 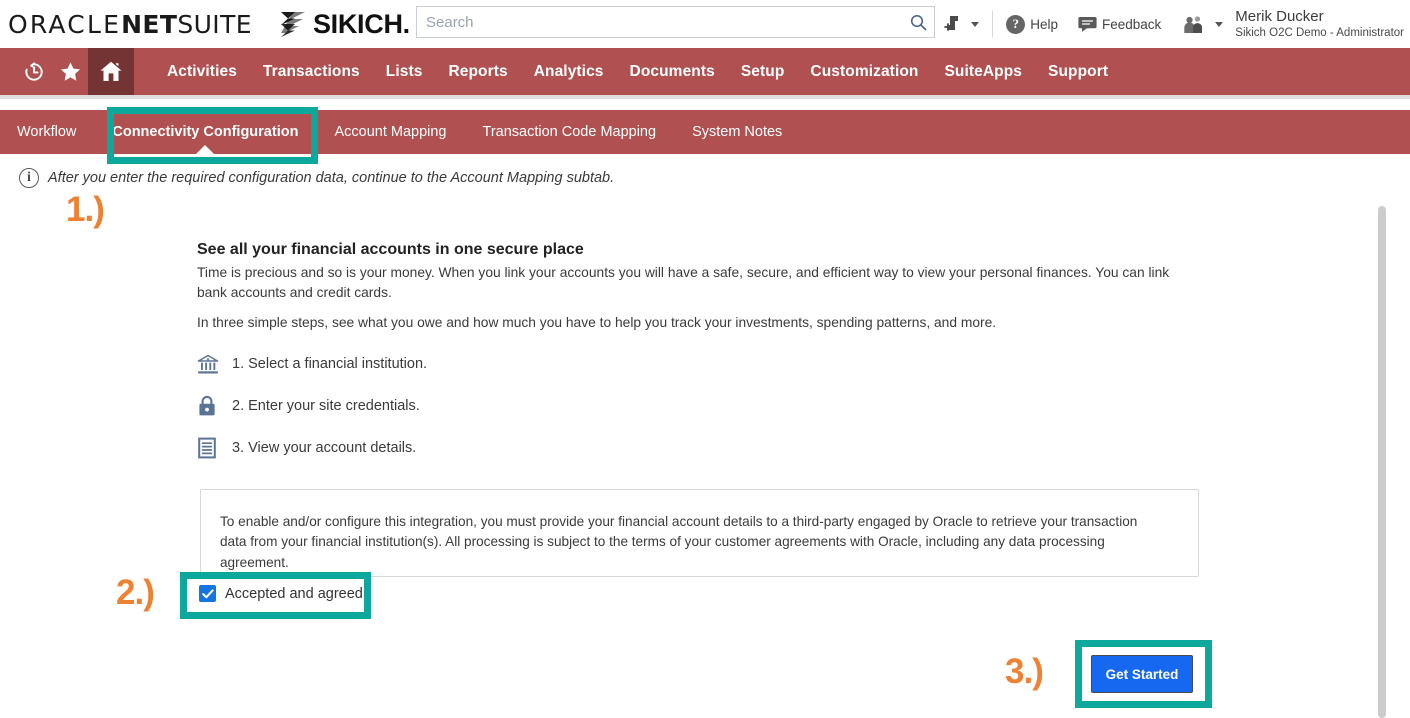 I want to click on subtab-label: Workflow, so click(x=47, y=132).